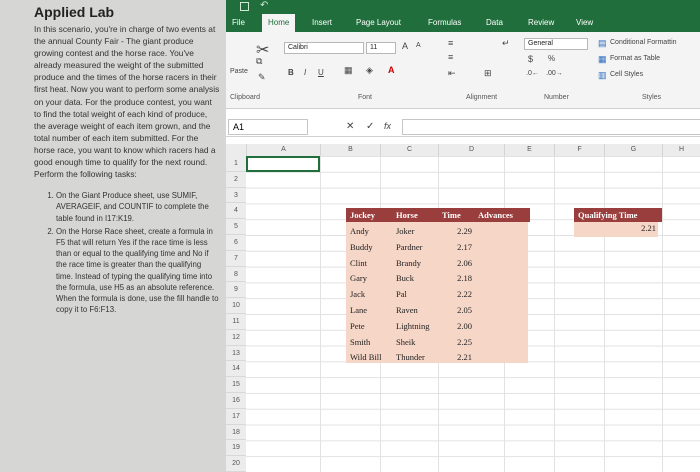  Describe the element at coordinates (236, 306) in the screenshot. I see `row-header: 10` at that location.